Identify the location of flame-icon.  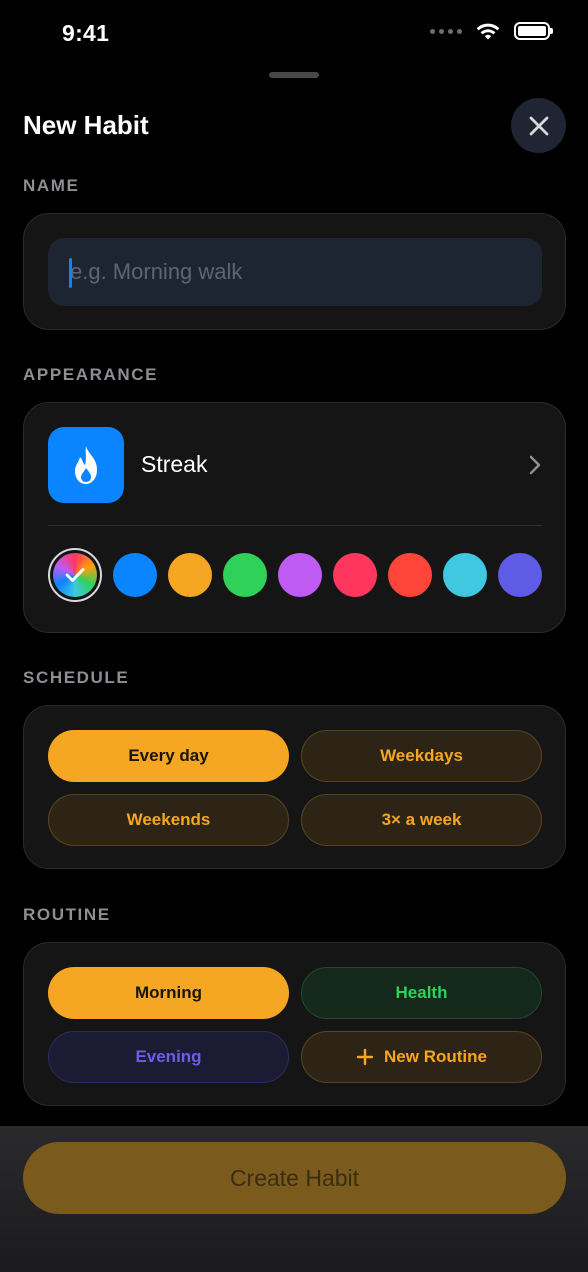
(86, 465).